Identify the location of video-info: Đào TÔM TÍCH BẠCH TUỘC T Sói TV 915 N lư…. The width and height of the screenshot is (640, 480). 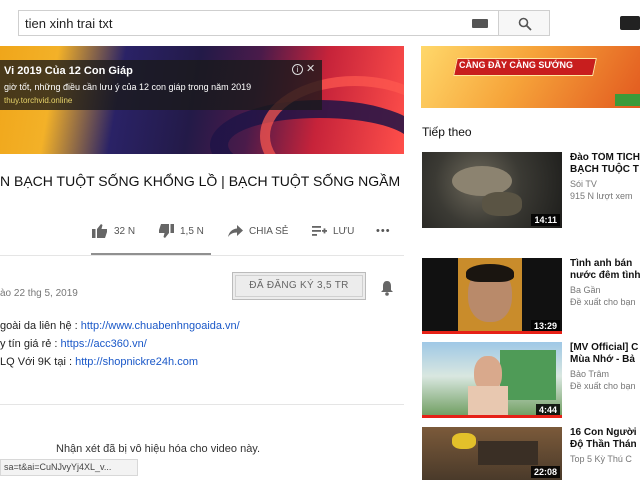
(605, 176).